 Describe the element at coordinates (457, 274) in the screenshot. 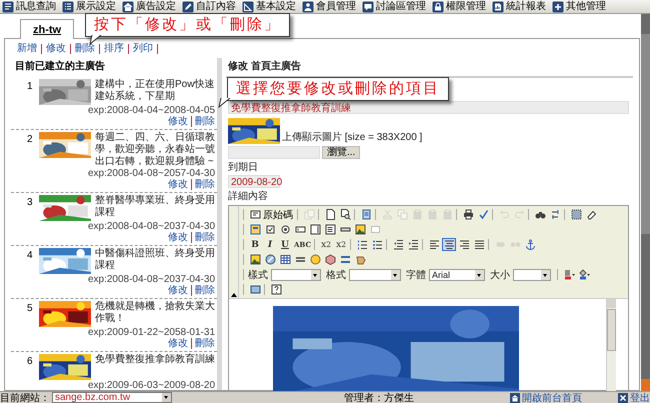

I see `dropdown: Arial` at that location.